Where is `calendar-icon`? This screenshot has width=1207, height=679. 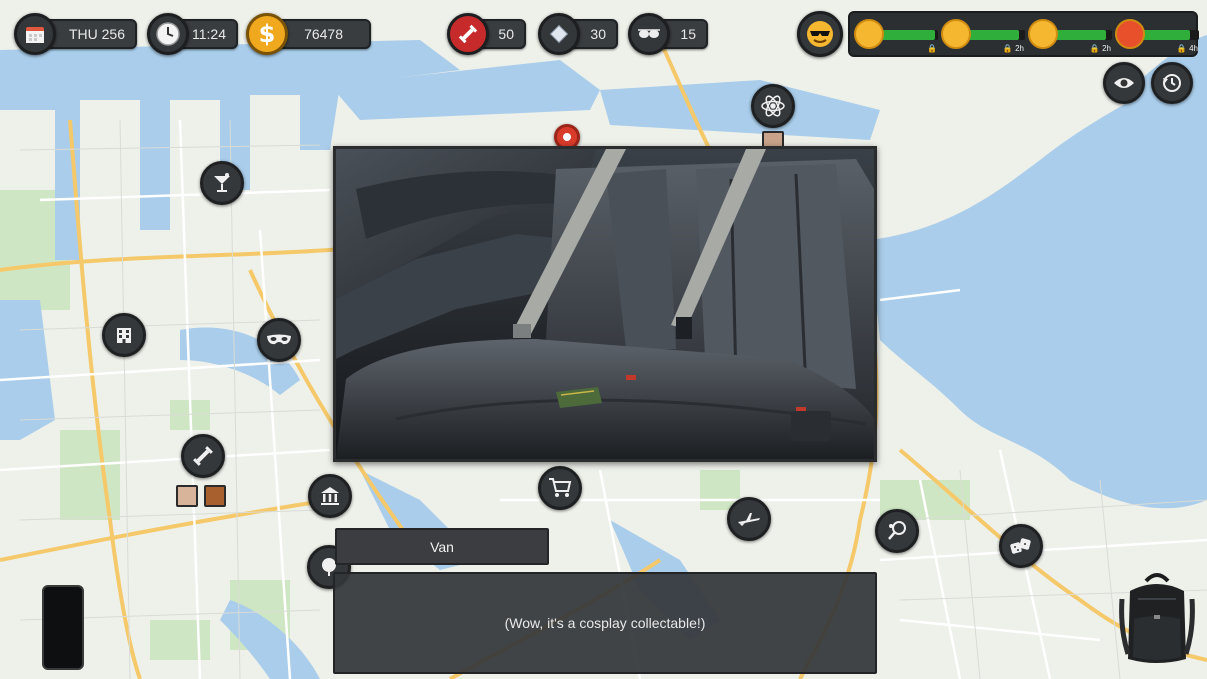 calendar-icon is located at coordinates (35, 34).